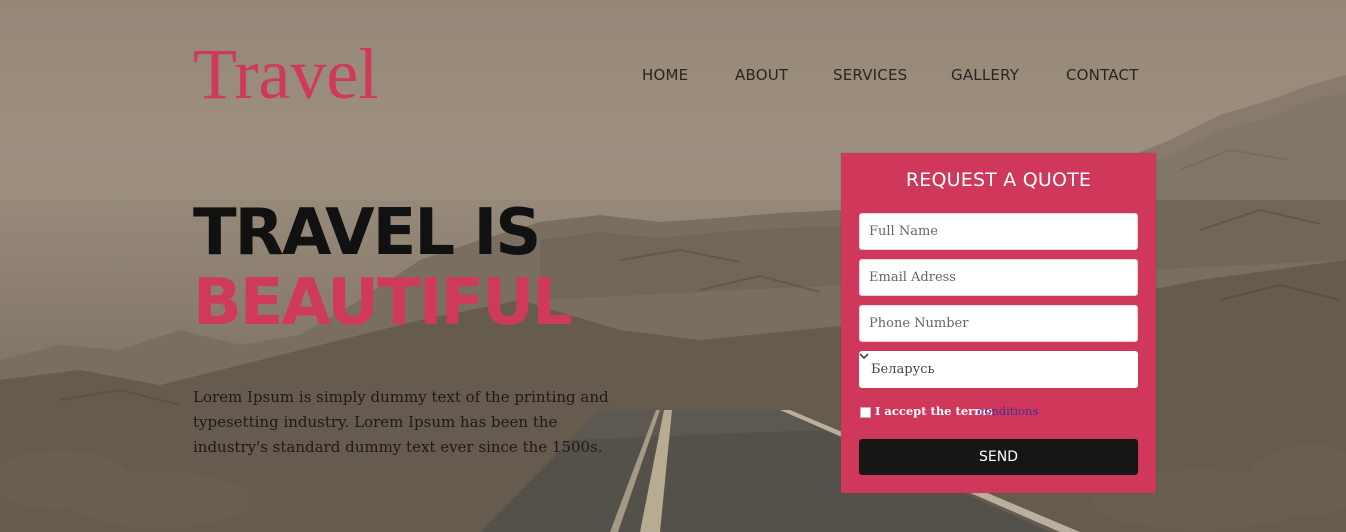  I want to click on hero-headline-line1: TRAVEL IS, so click(367, 233).